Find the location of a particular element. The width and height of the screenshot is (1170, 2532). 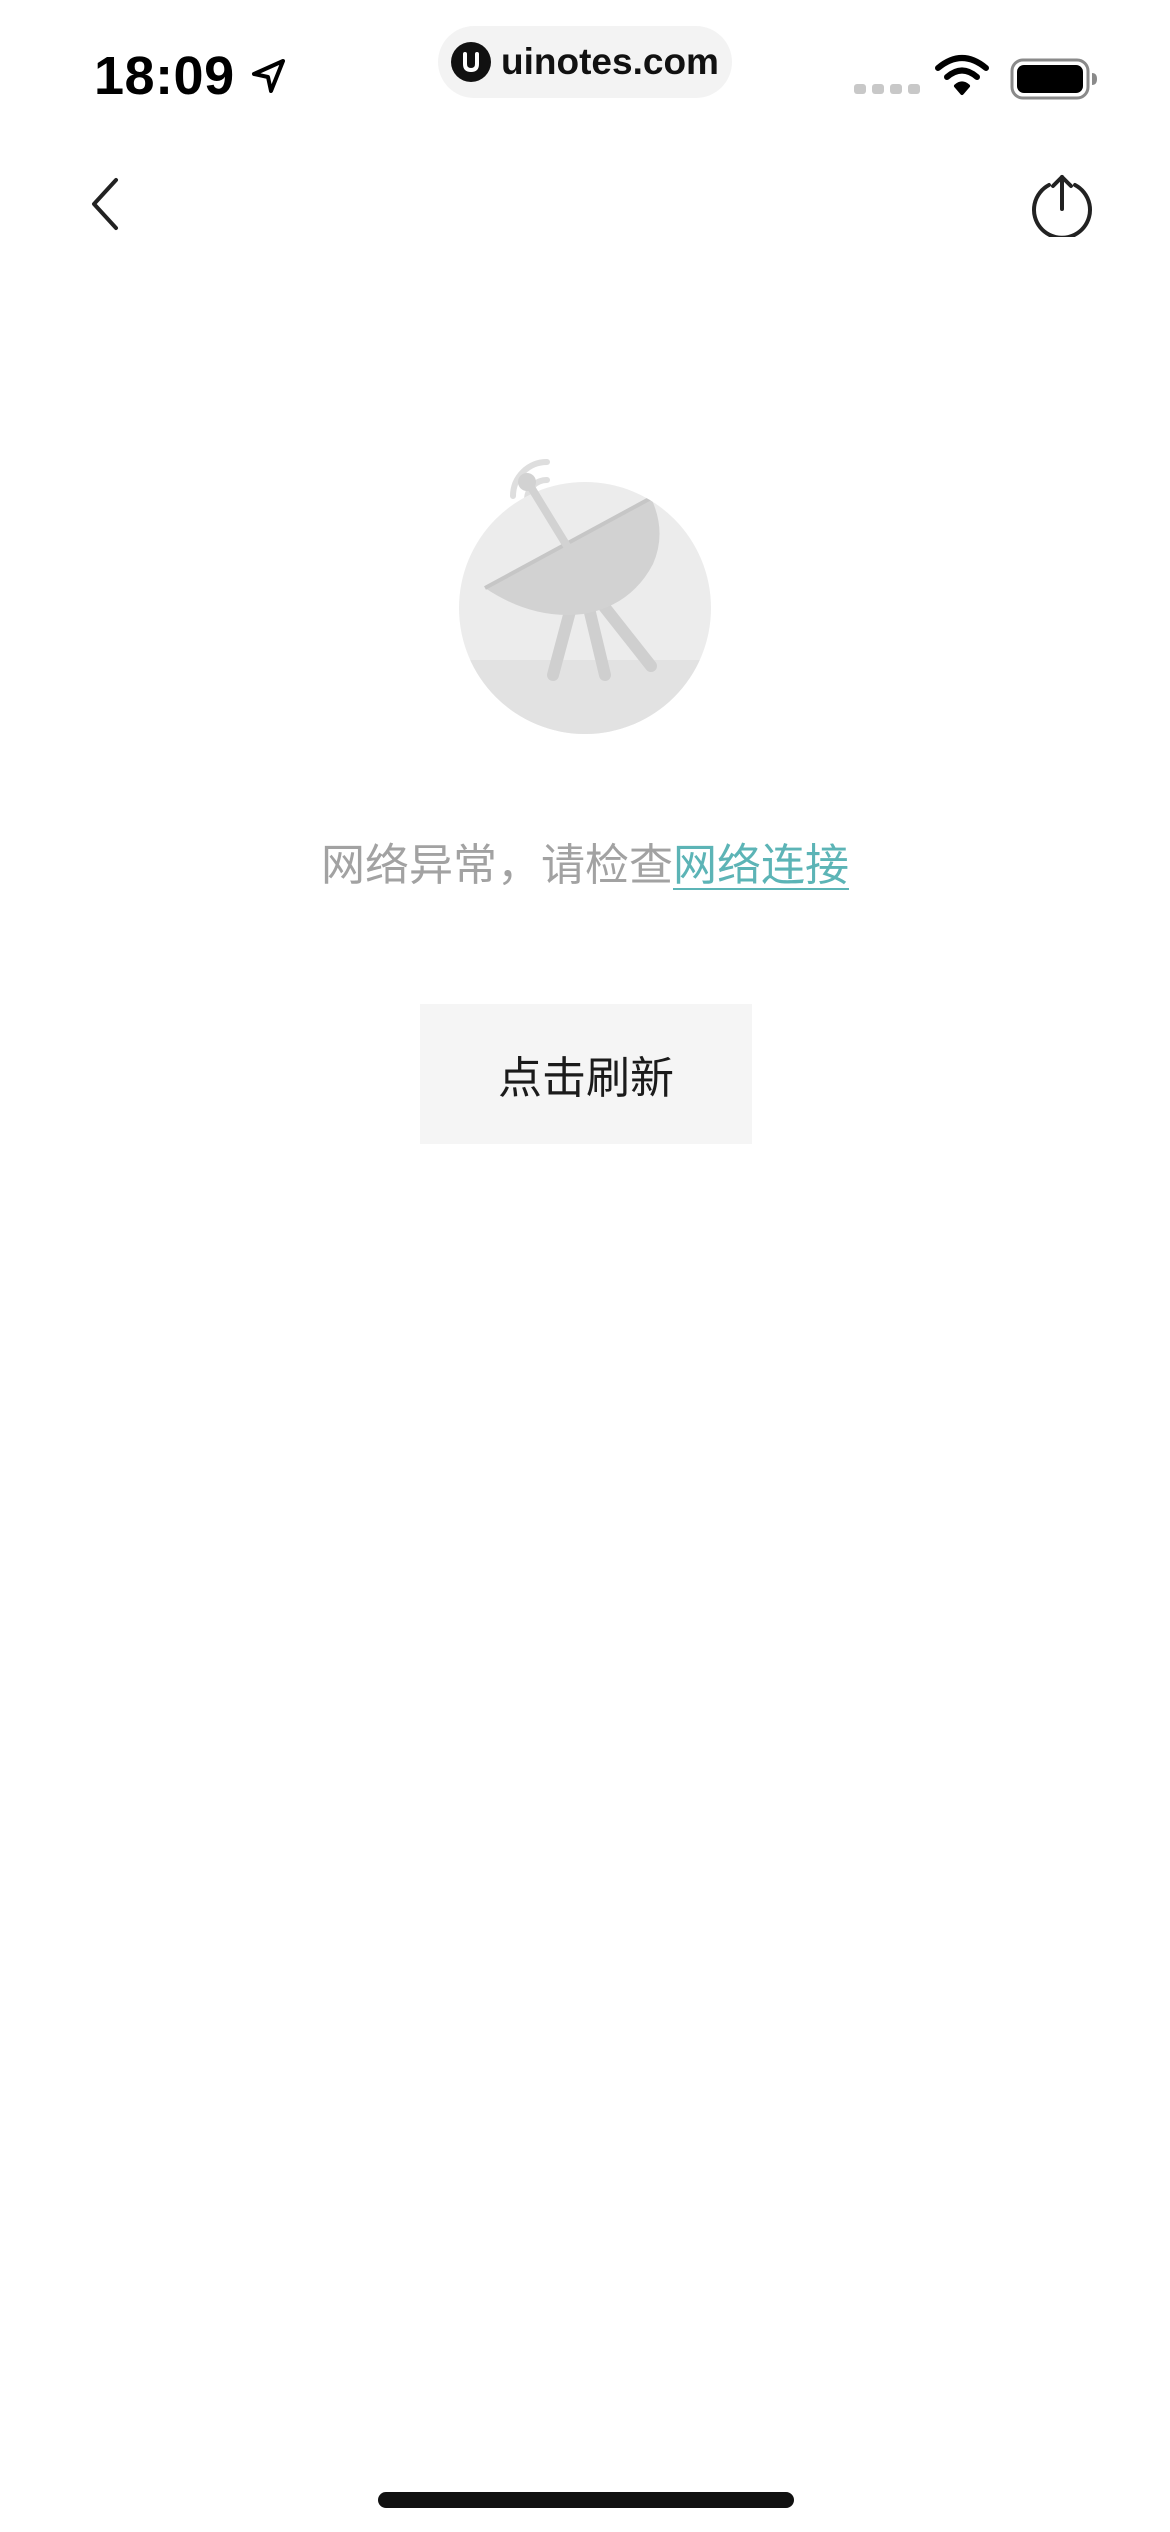

chevron-left-icon is located at coordinates (106, 206).